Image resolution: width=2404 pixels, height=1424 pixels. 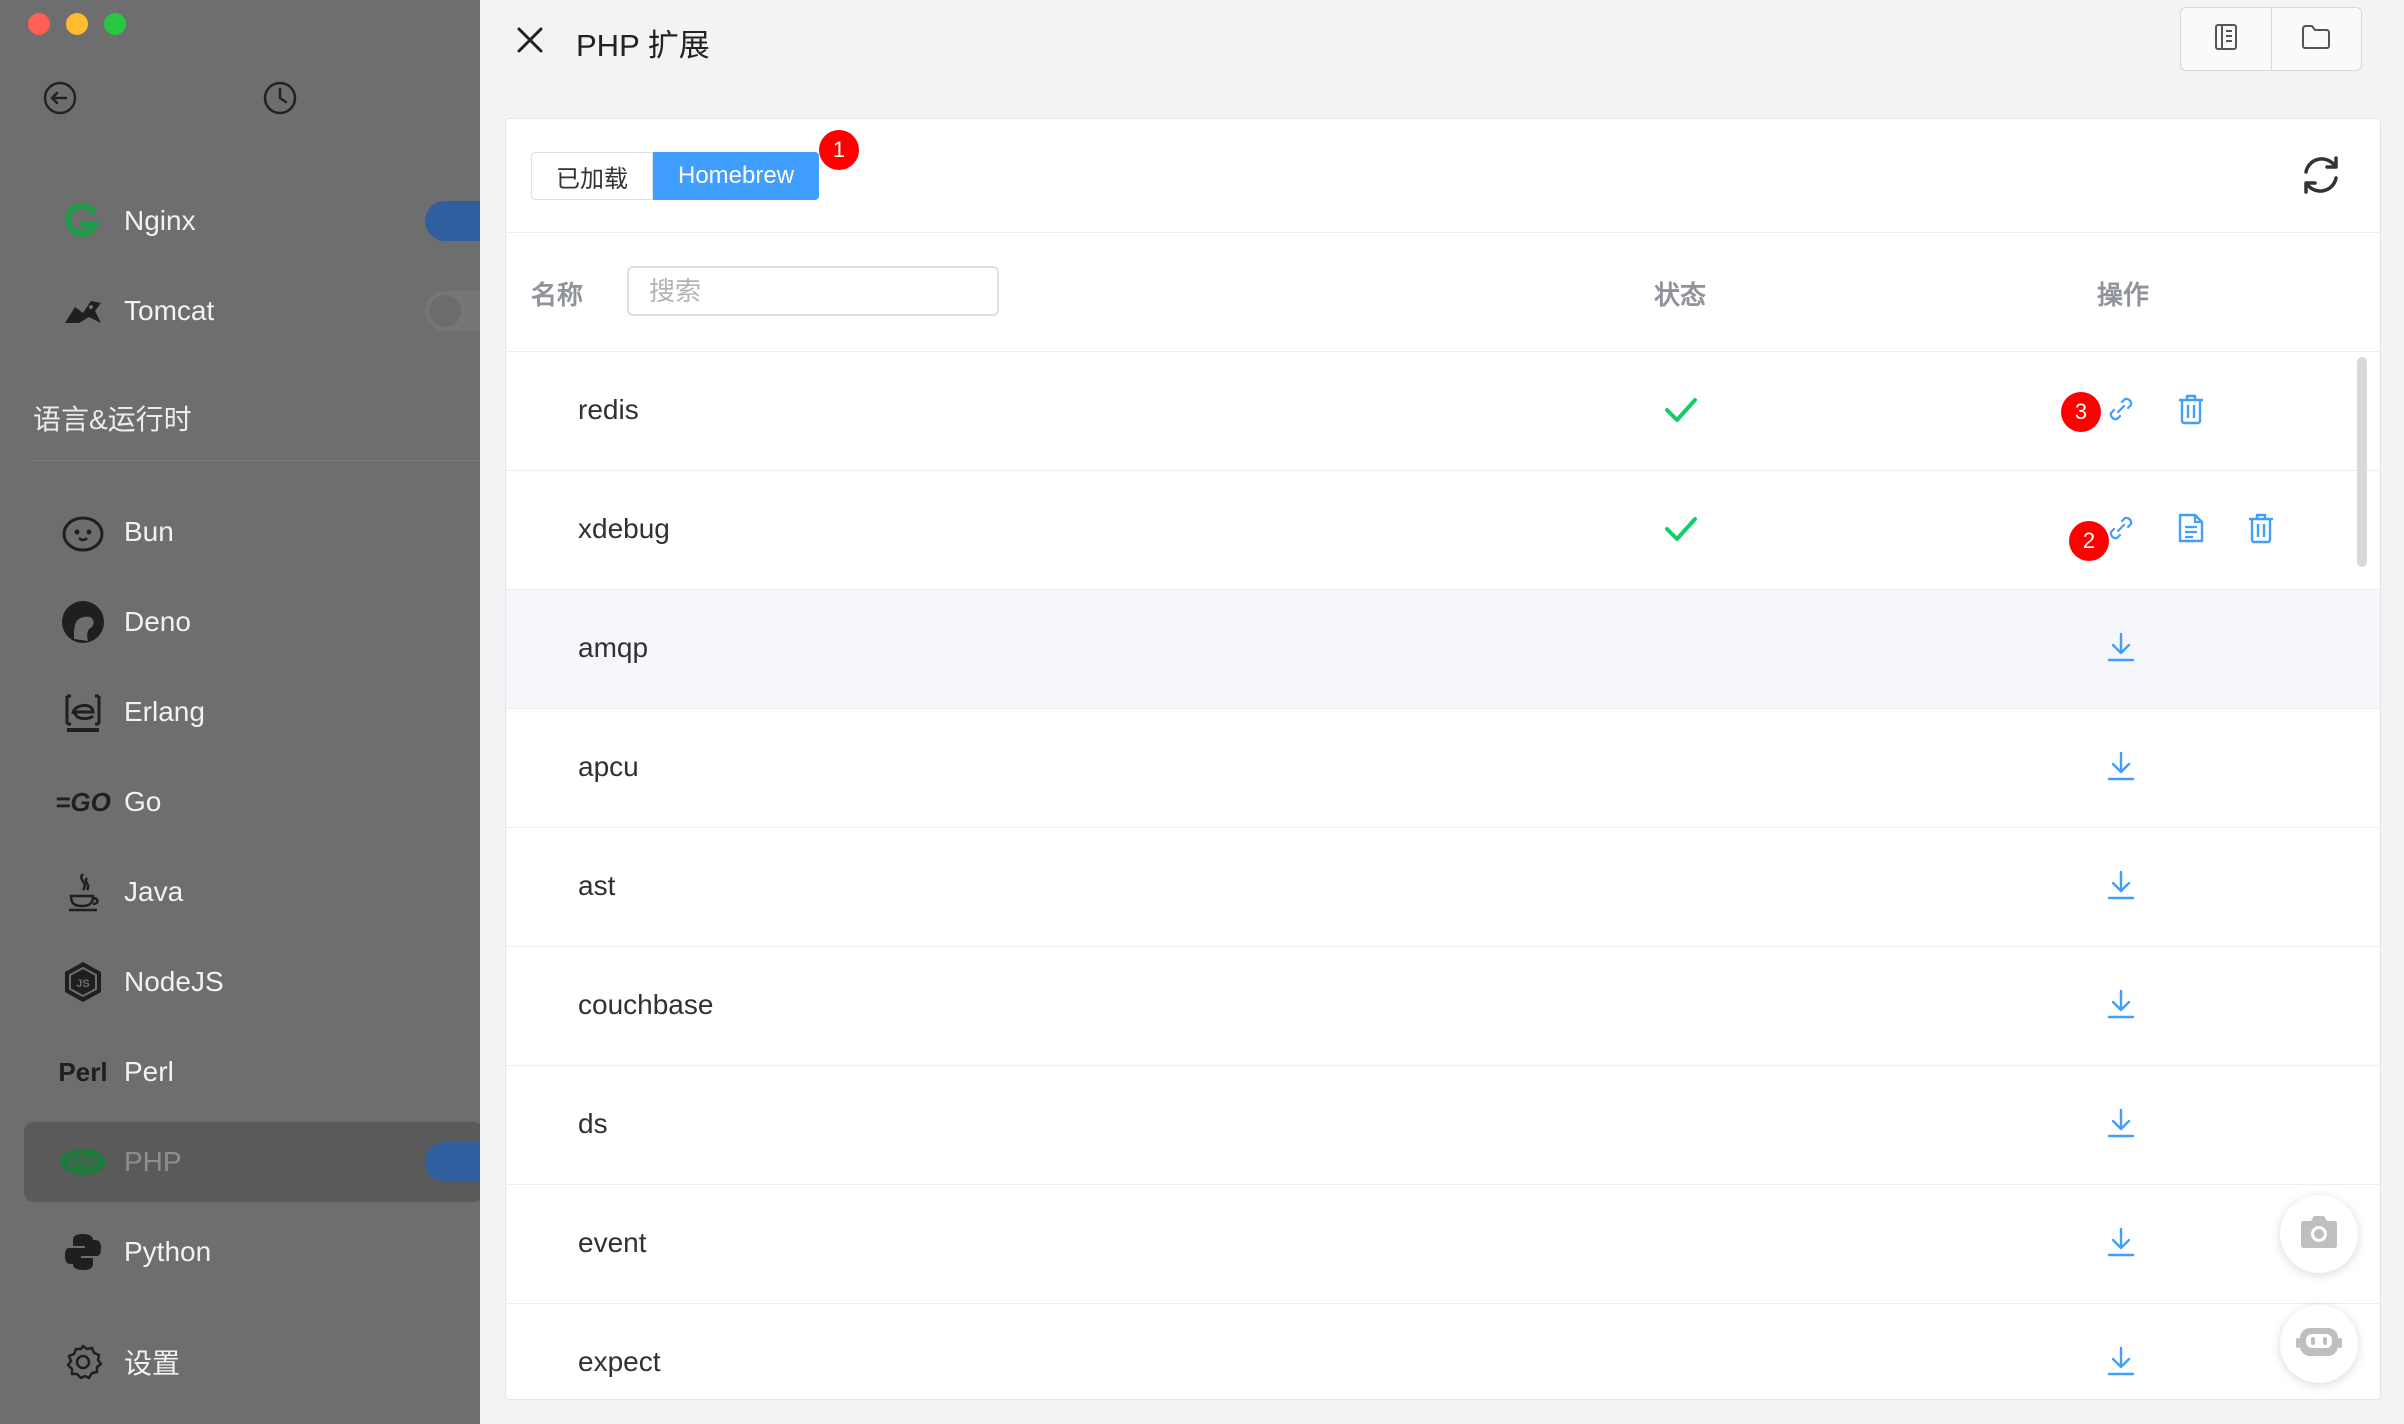 What do you see at coordinates (77, 24) in the screenshot?
I see `minimize-window-button` at bounding box center [77, 24].